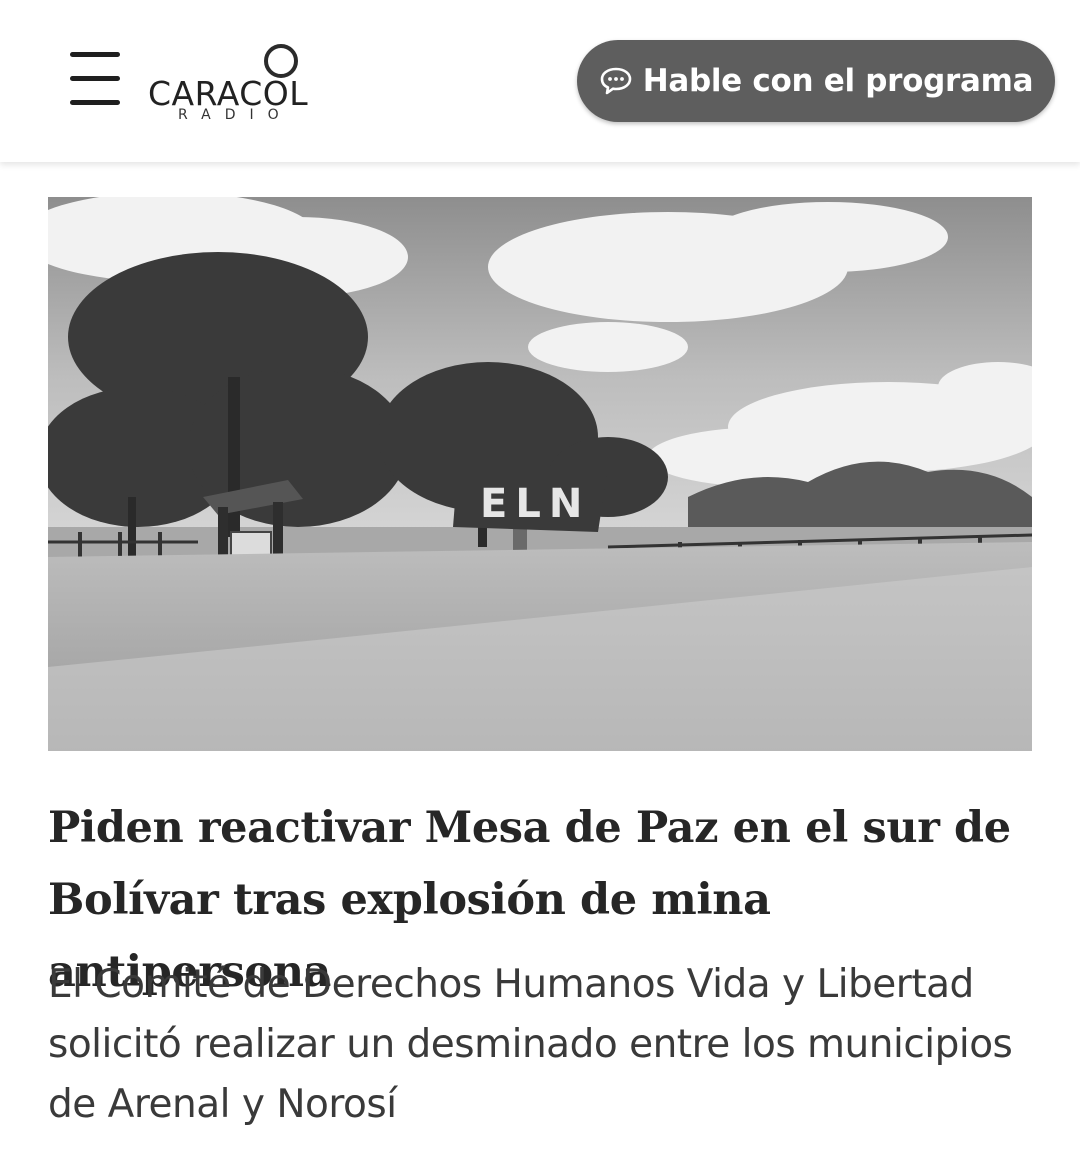 The image size is (1080, 1172). Describe the element at coordinates (235, 115) in the screenshot. I see `logo-subtitle: RADIO` at that location.